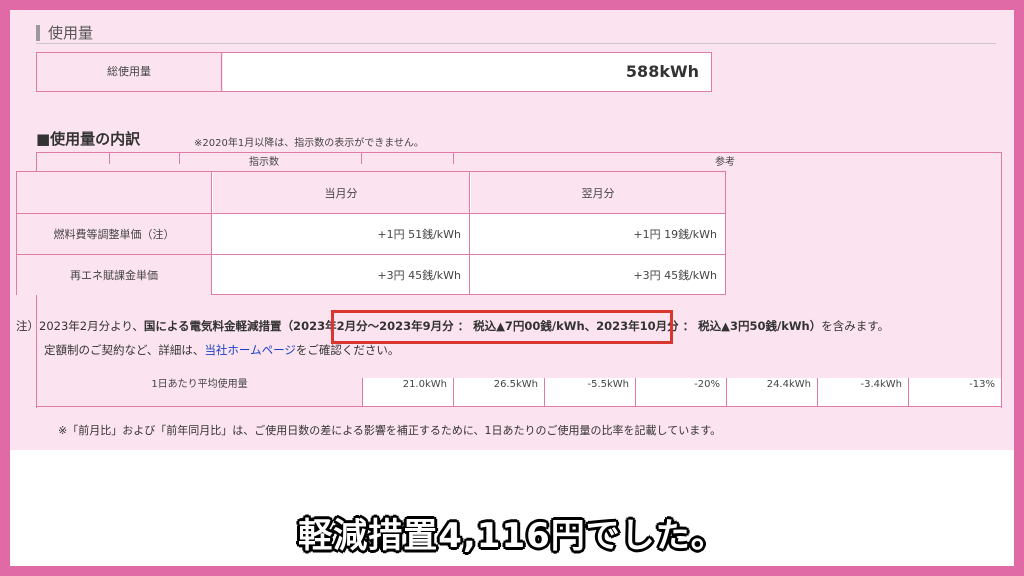 Image resolution: width=1024 pixels, height=576 pixels. Describe the element at coordinates (124, 350) in the screenshot. I see `note2-prefix: 定額制のご契約など、詳細は、` at that location.